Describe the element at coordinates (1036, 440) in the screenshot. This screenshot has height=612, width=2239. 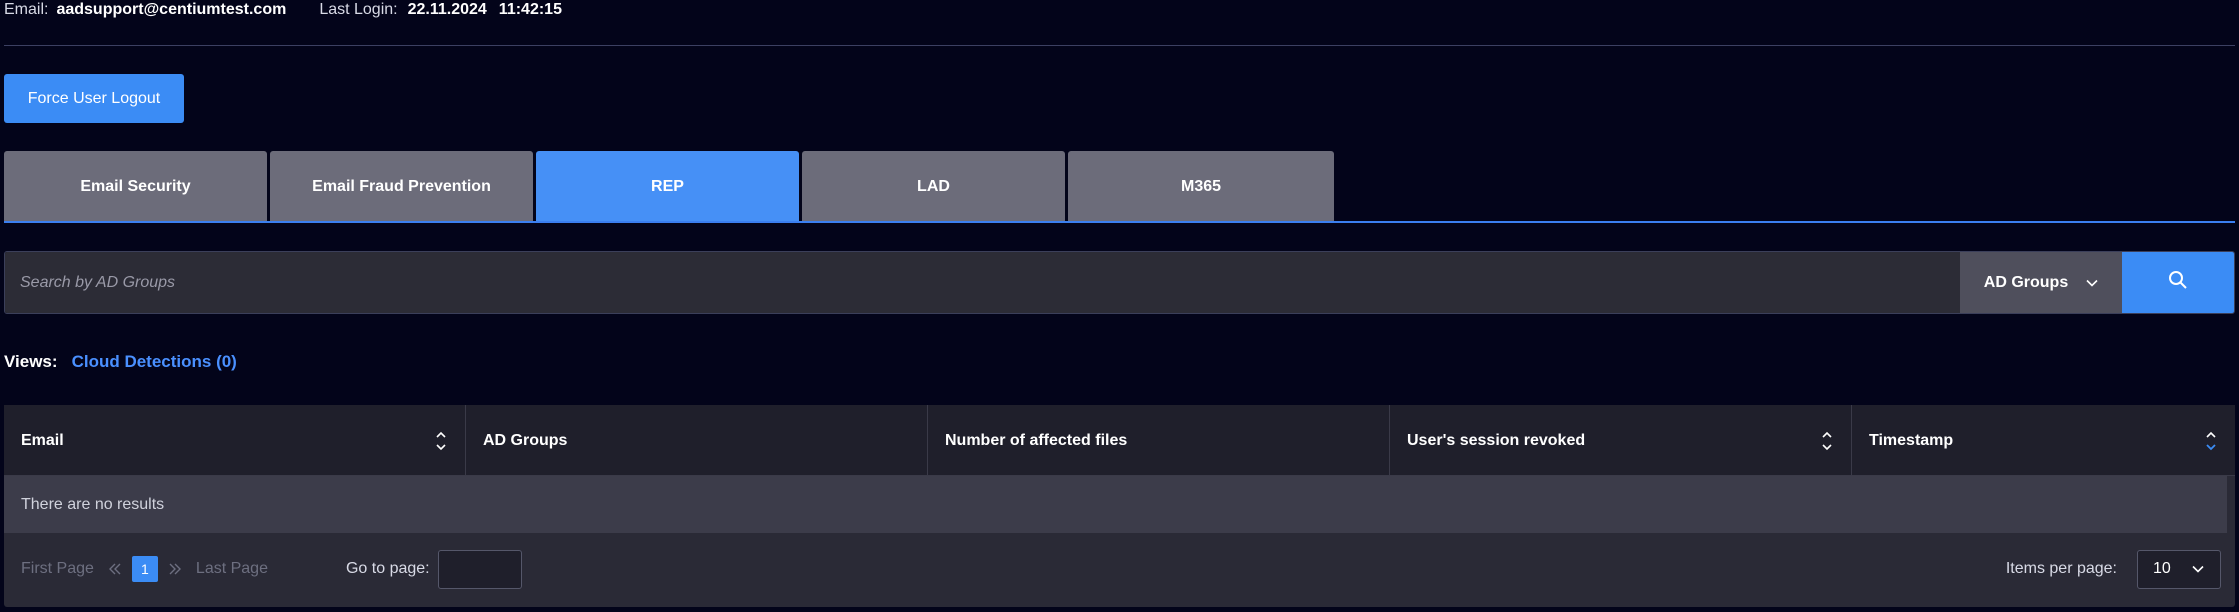
I see `column-label: Number of affected files` at that location.